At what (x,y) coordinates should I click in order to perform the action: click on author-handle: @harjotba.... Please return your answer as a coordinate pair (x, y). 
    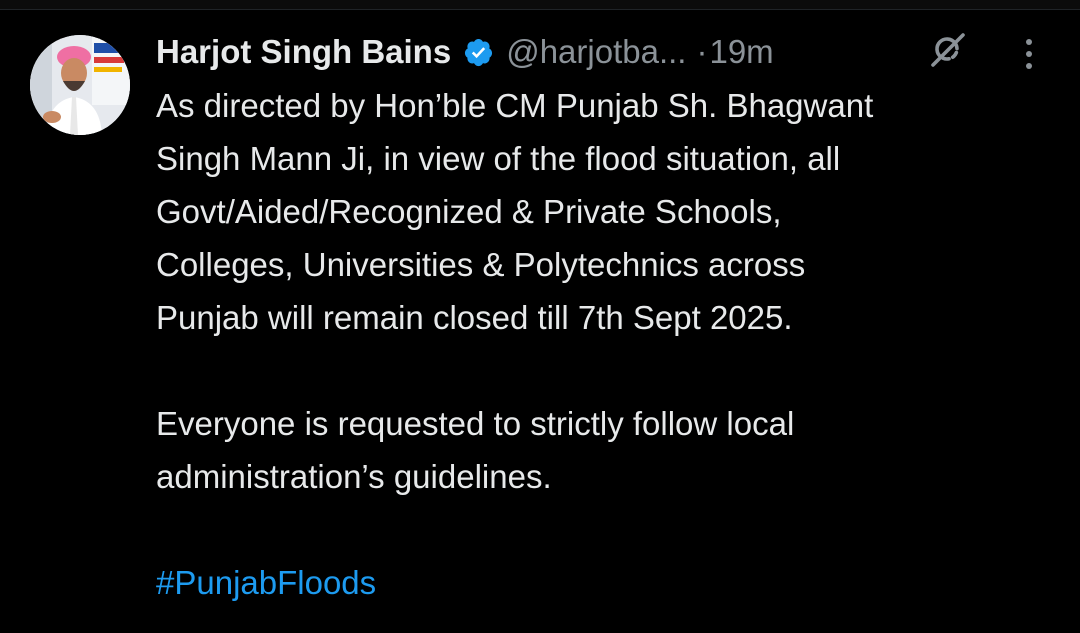
    Looking at the image, I should click on (596, 52).